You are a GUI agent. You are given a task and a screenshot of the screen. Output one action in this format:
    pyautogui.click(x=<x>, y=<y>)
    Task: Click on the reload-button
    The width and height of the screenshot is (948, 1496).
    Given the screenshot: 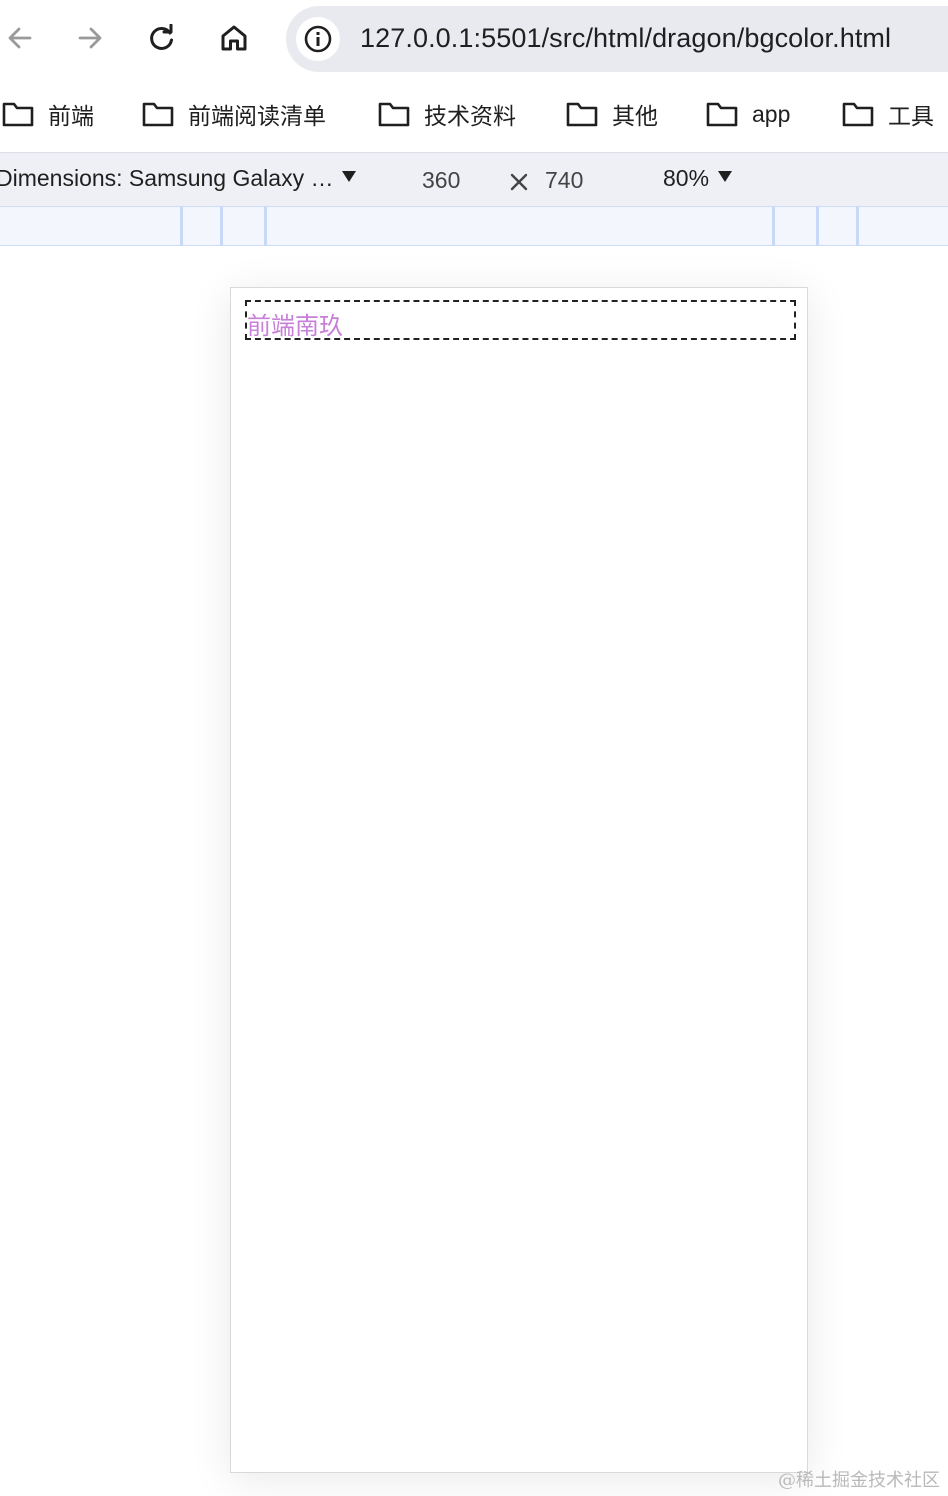 What is the action you would take?
    pyautogui.click(x=162, y=38)
    